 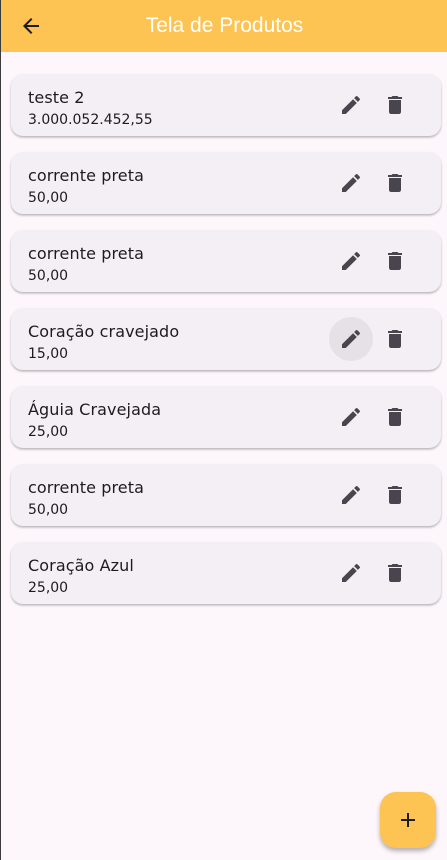 I want to click on product-name: Coração cravejado, so click(x=104, y=331).